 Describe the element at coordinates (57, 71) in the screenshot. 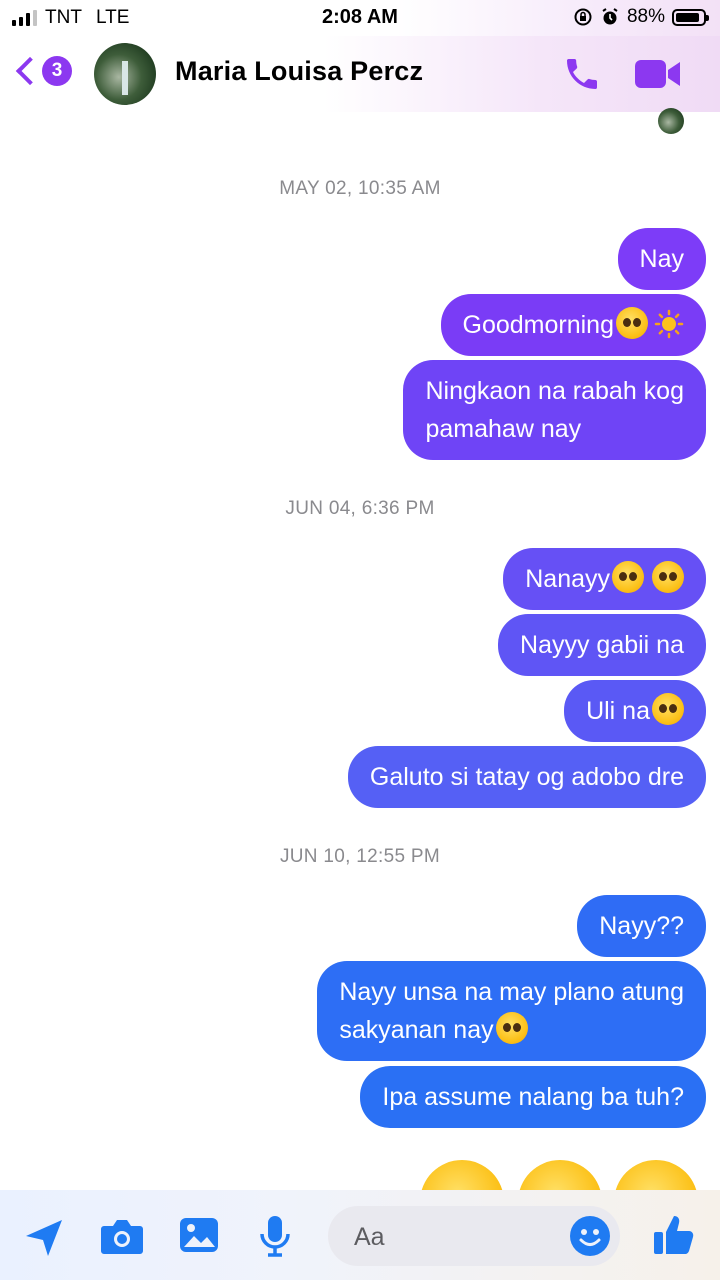

I see `unread-badge: 3` at that location.